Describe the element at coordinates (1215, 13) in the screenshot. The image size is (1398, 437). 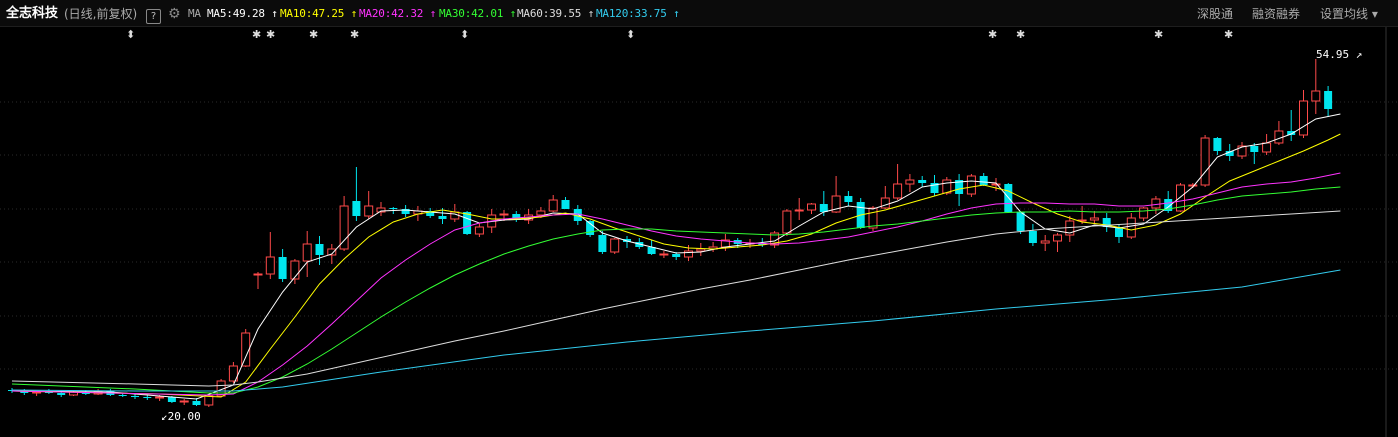
I see `nav-shenzhen-connect: 深股通` at that location.